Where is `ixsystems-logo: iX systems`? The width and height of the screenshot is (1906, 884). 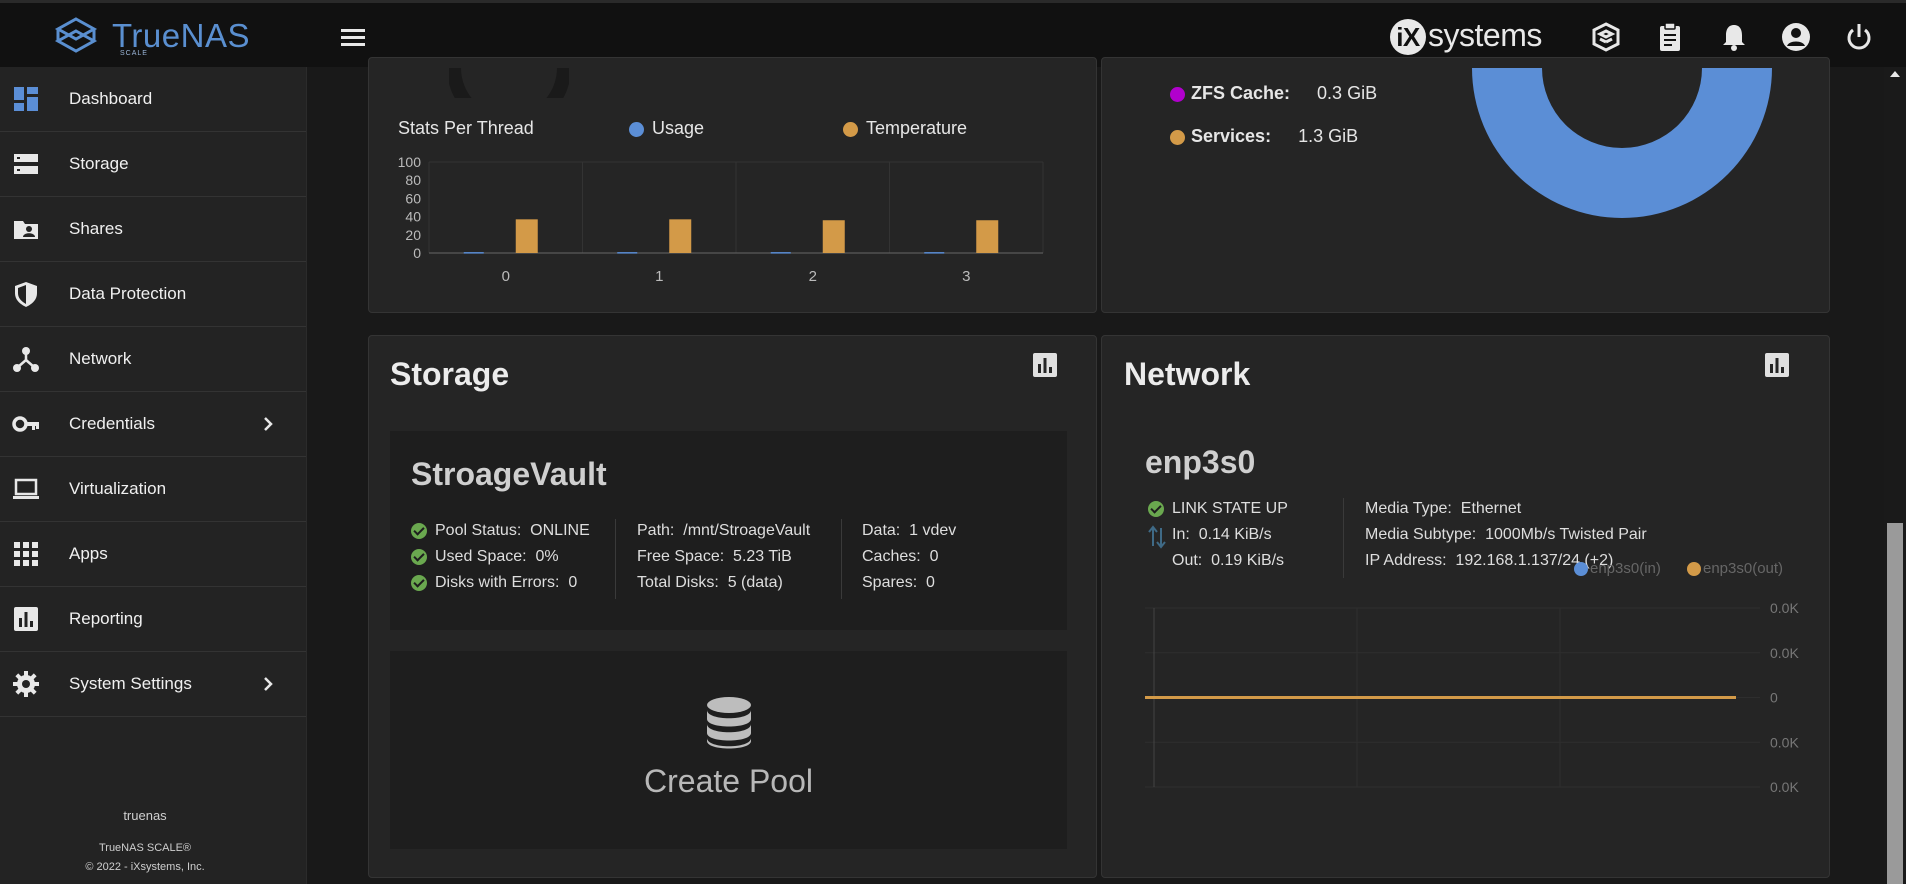
ixsystems-logo: iX systems is located at coordinates (1466, 36).